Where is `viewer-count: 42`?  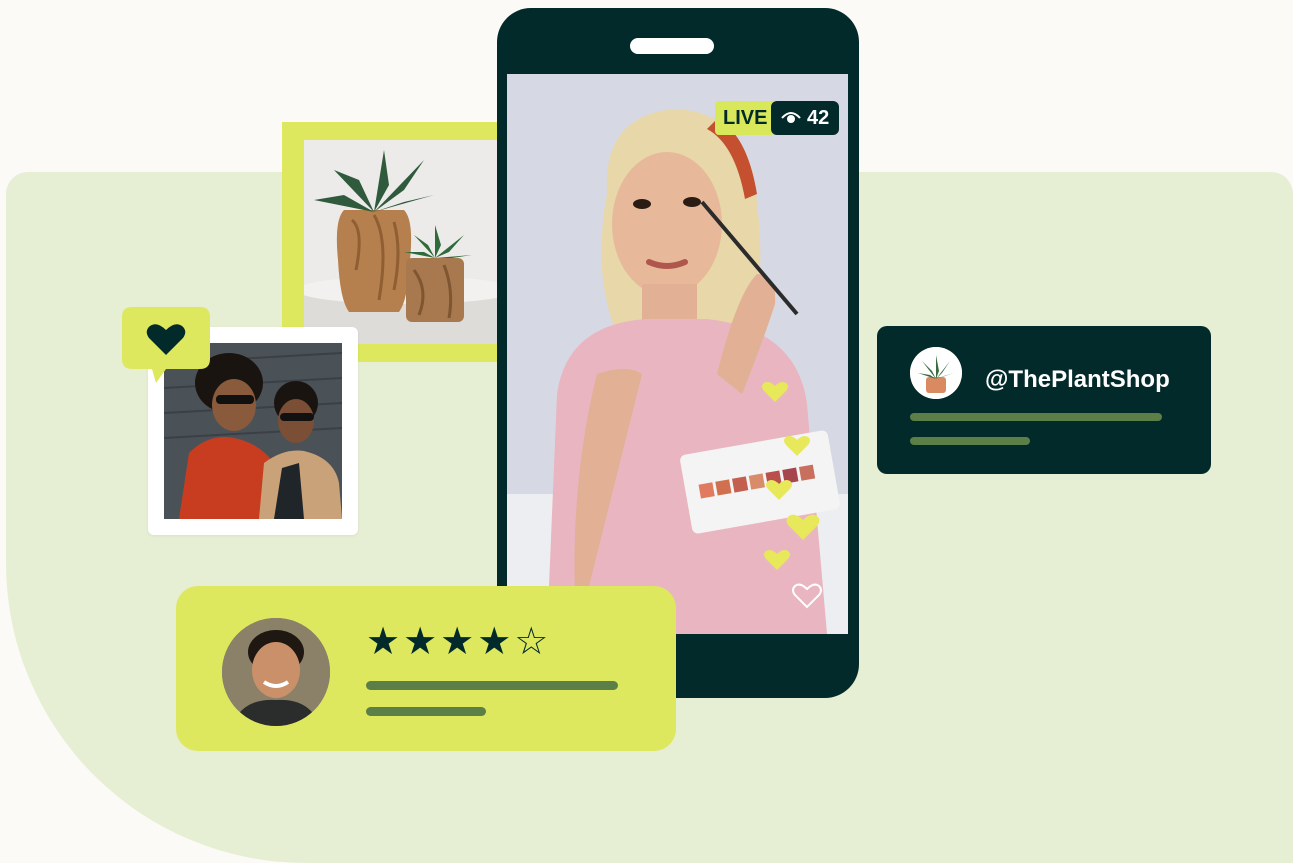 viewer-count: 42 is located at coordinates (818, 118).